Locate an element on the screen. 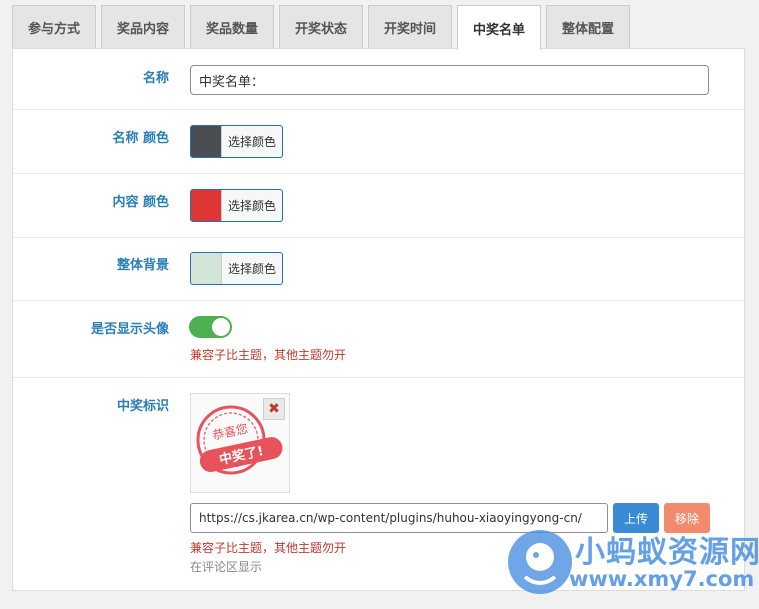  winner-badge-note: 兼容子比主题，其他主题勿开 is located at coordinates (268, 548).